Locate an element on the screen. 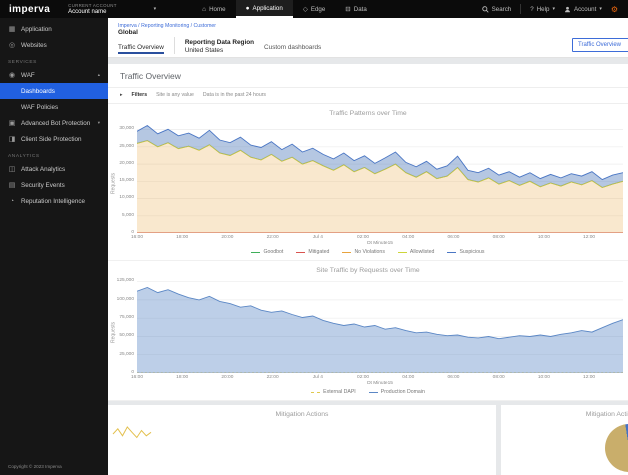  sidebar-item-reputation-intelligence: ◔ Reputation Intelligence is located at coordinates (54, 201).